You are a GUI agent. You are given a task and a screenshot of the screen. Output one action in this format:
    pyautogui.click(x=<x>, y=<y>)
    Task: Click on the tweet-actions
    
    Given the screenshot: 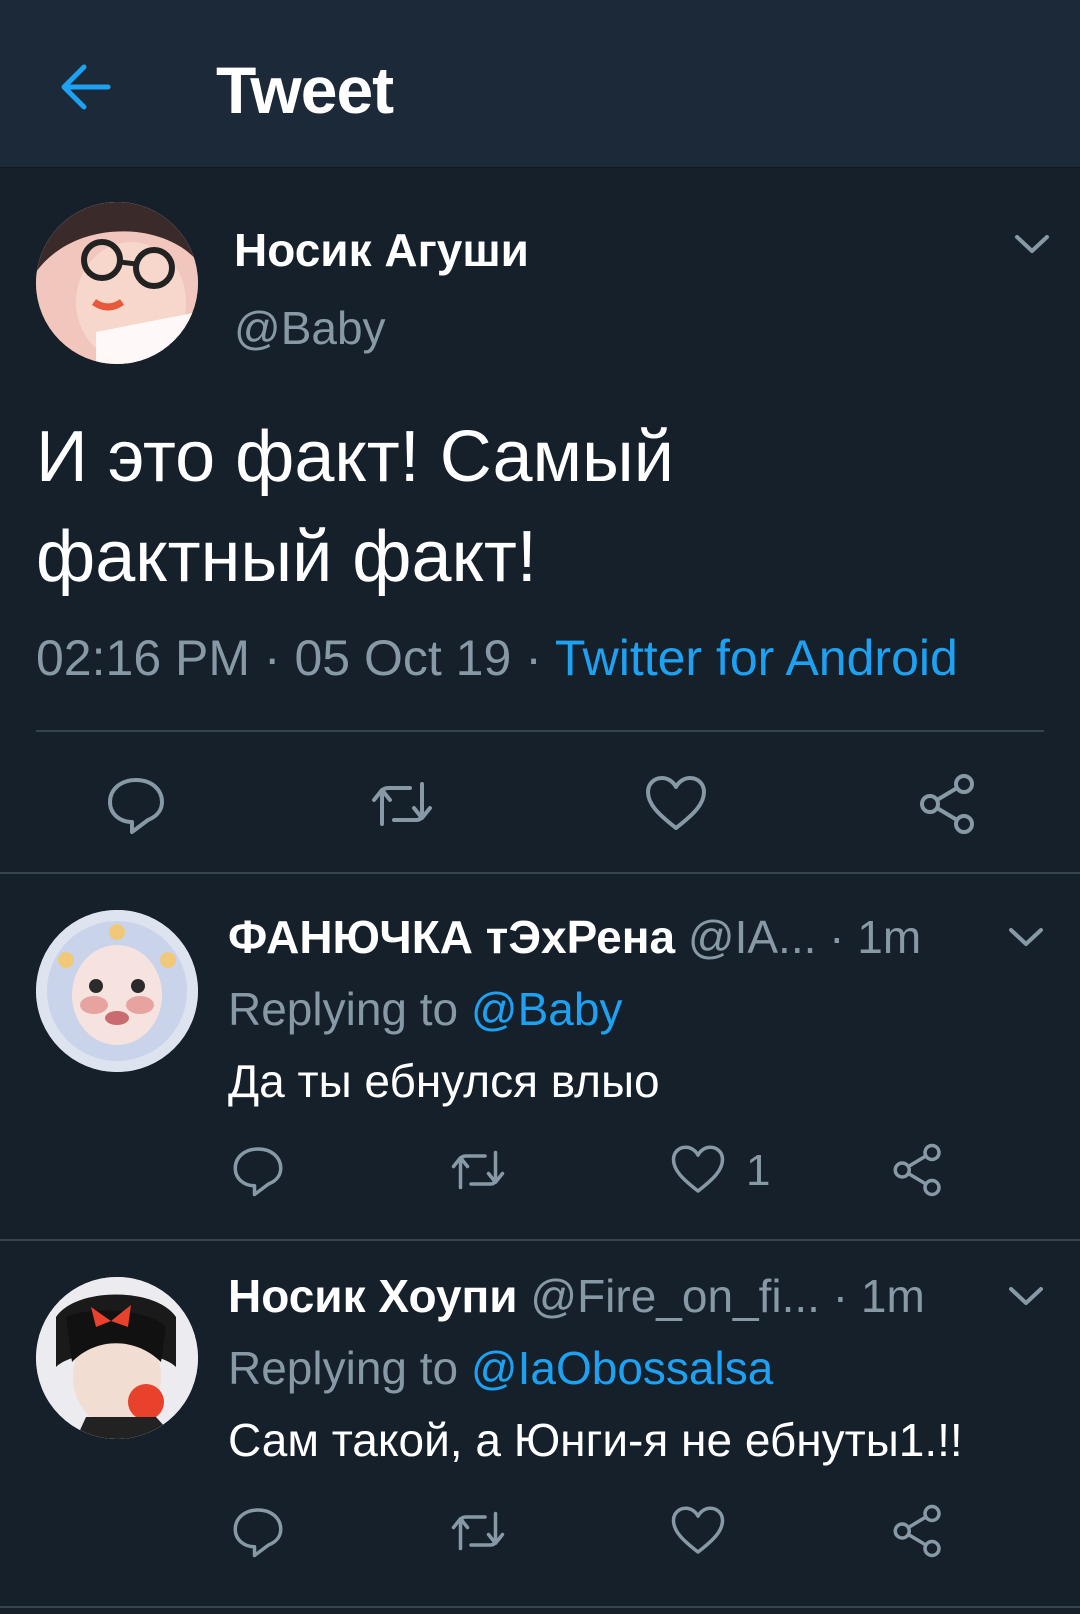 What is the action you would take?
    pyautogui.click(x=540, y=802)
    